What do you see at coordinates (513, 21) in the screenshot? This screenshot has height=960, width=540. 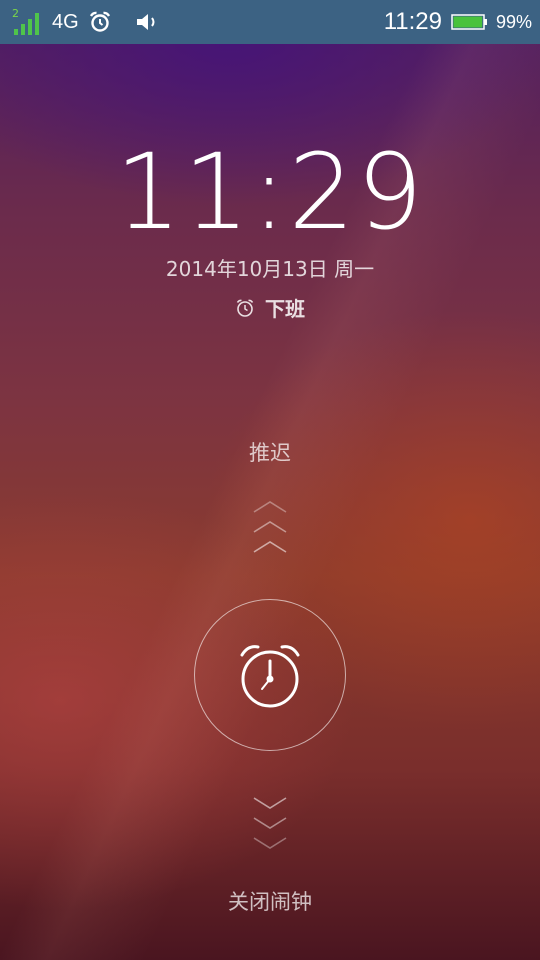 I see `battery-percent: 99%` at bounding box center [513, 21].